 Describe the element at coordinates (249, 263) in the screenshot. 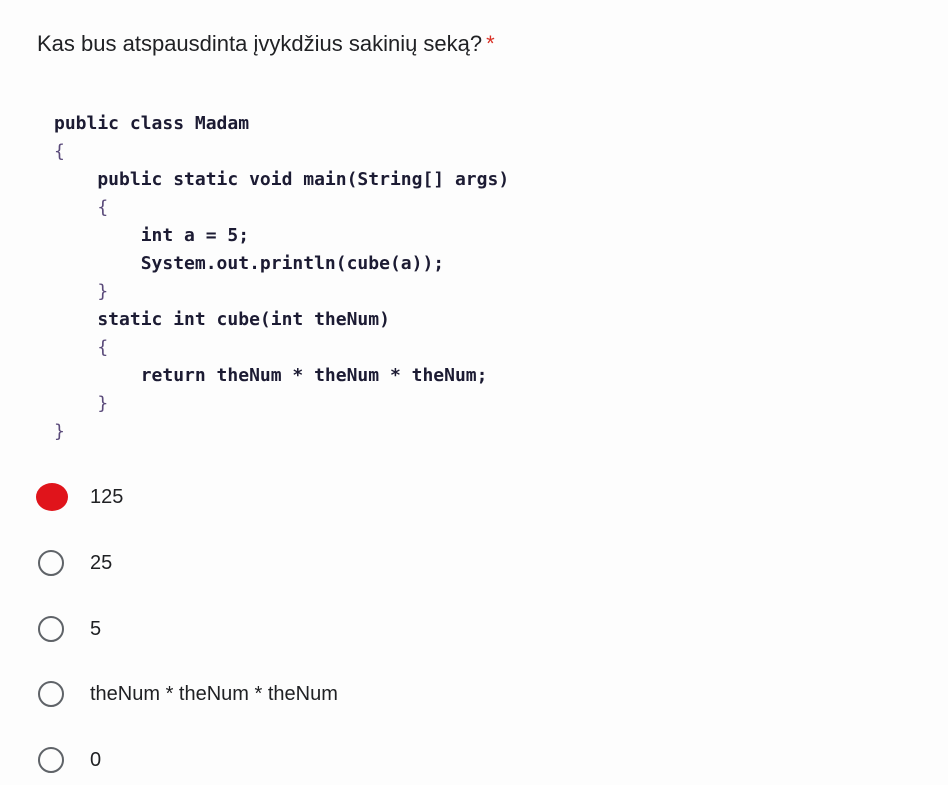

I see `code-line: System.out.println(cube(a));` at that location.